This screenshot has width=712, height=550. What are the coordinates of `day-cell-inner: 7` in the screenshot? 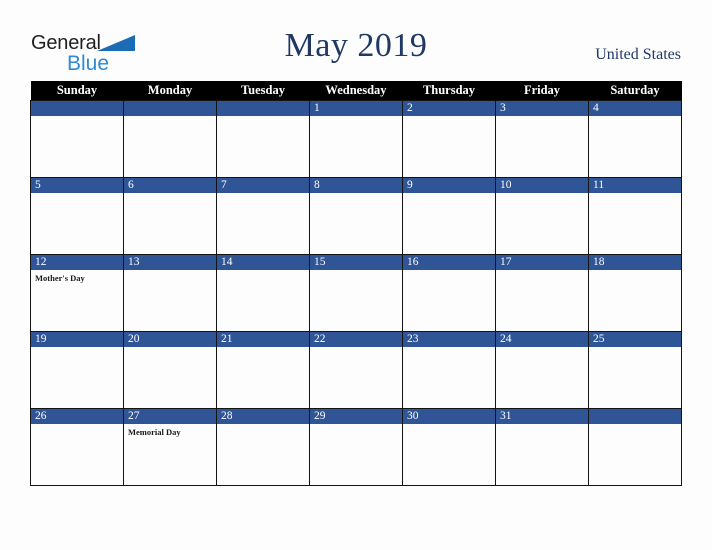 It's located at (263, 216).